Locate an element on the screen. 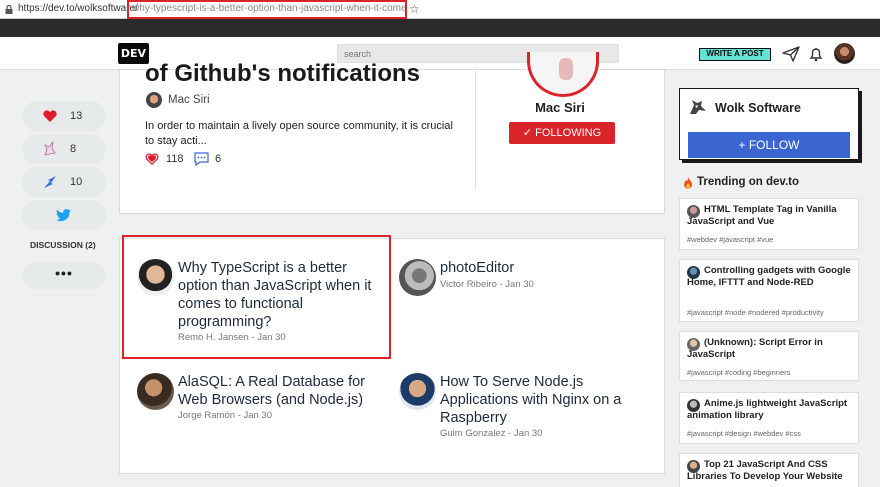 The width and height of the screenshot is (880, 487). card-divider is located at coordinates (475, 130).